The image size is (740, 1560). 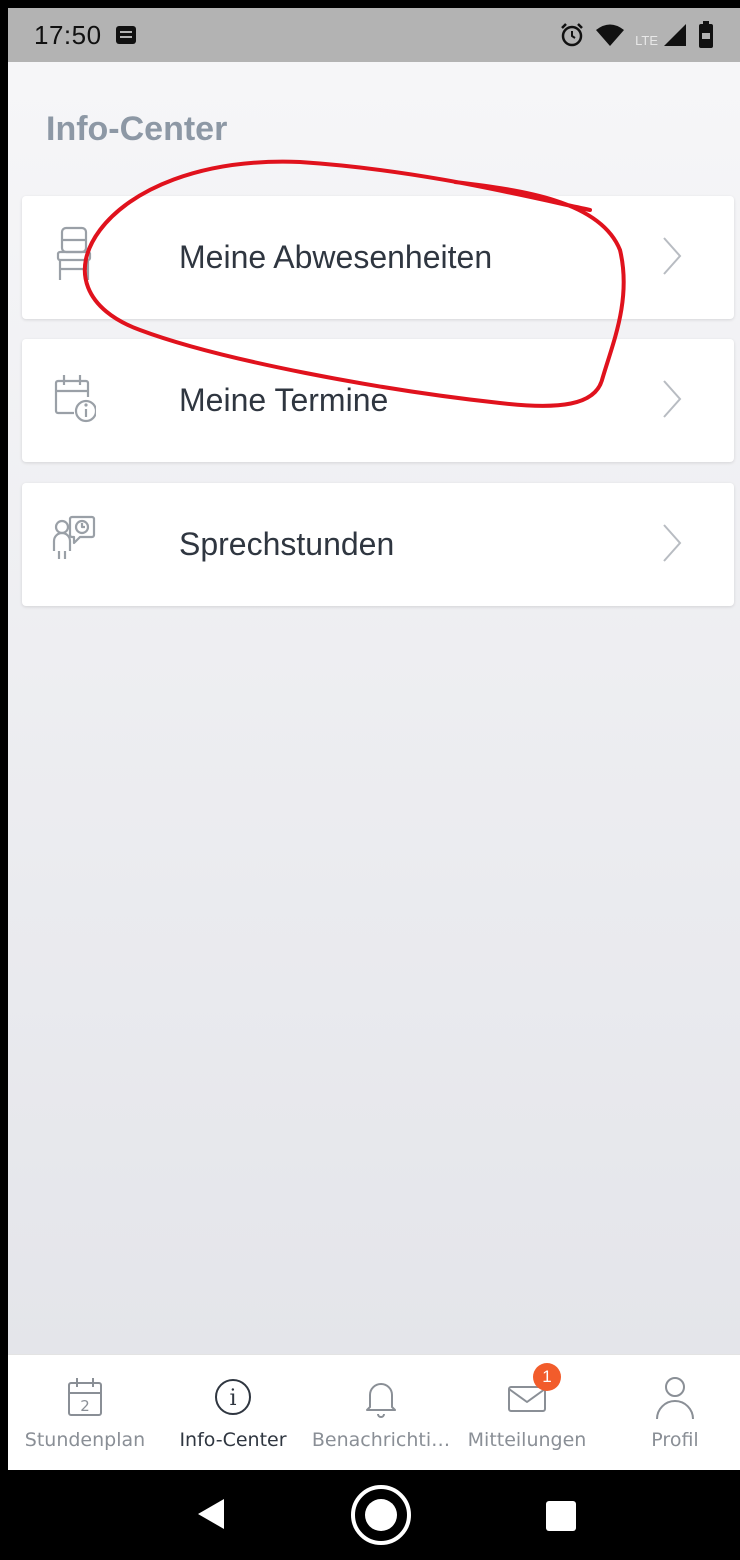 What do you see at coordinates (374, 35) in the screenshot?
I see `status-bar: 17:50 LTE` at bounding box center [374, 35].